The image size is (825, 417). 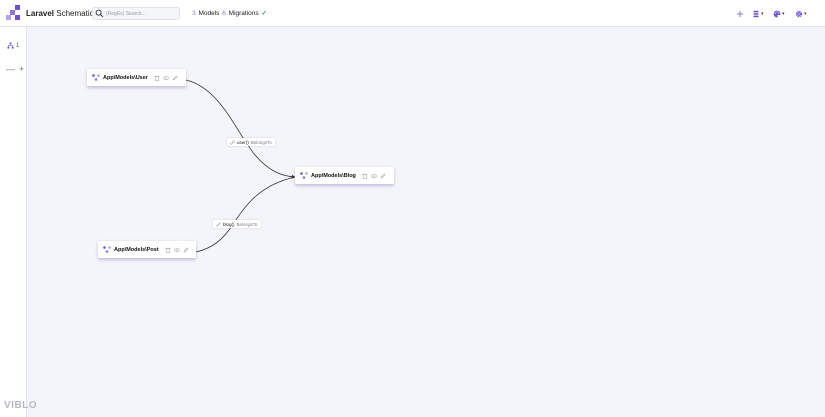 I want to click on search-icon, so click(x=99, y=13).